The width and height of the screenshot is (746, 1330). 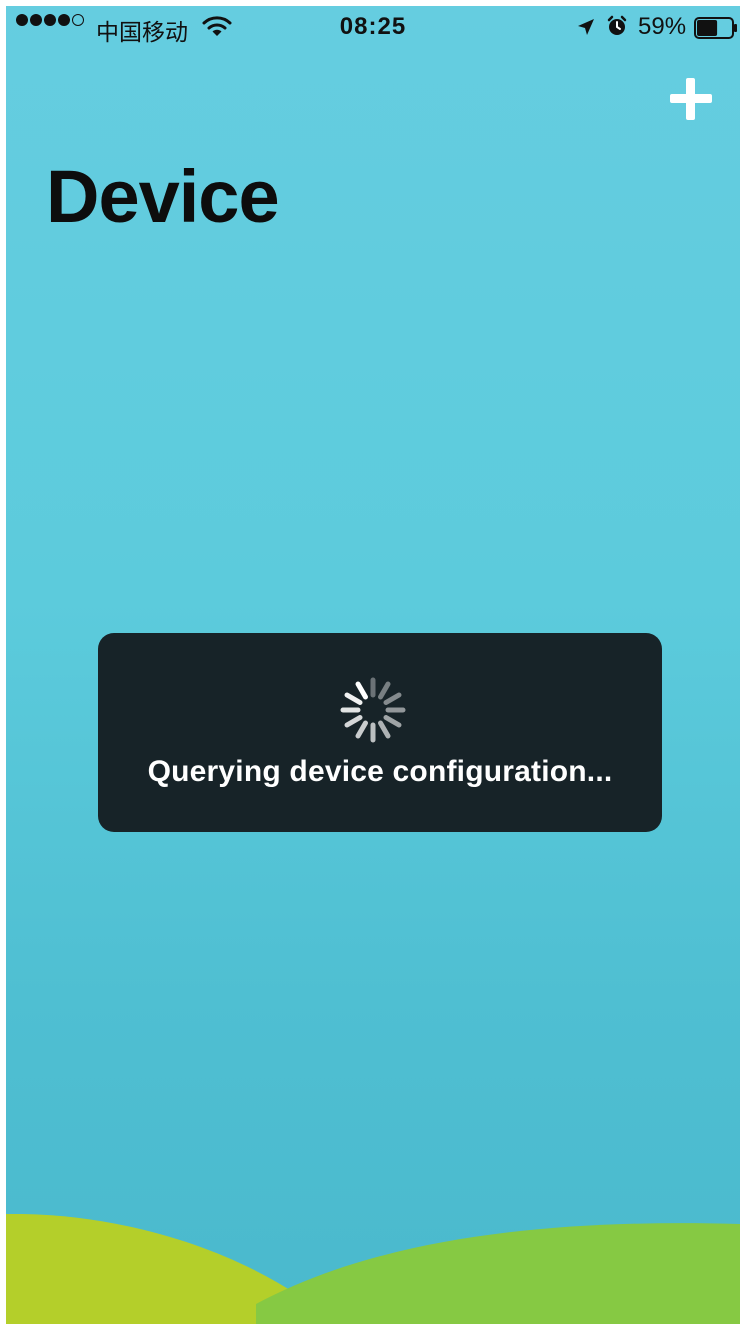 I want to click on add-device-button, so click(x=691, y=99).